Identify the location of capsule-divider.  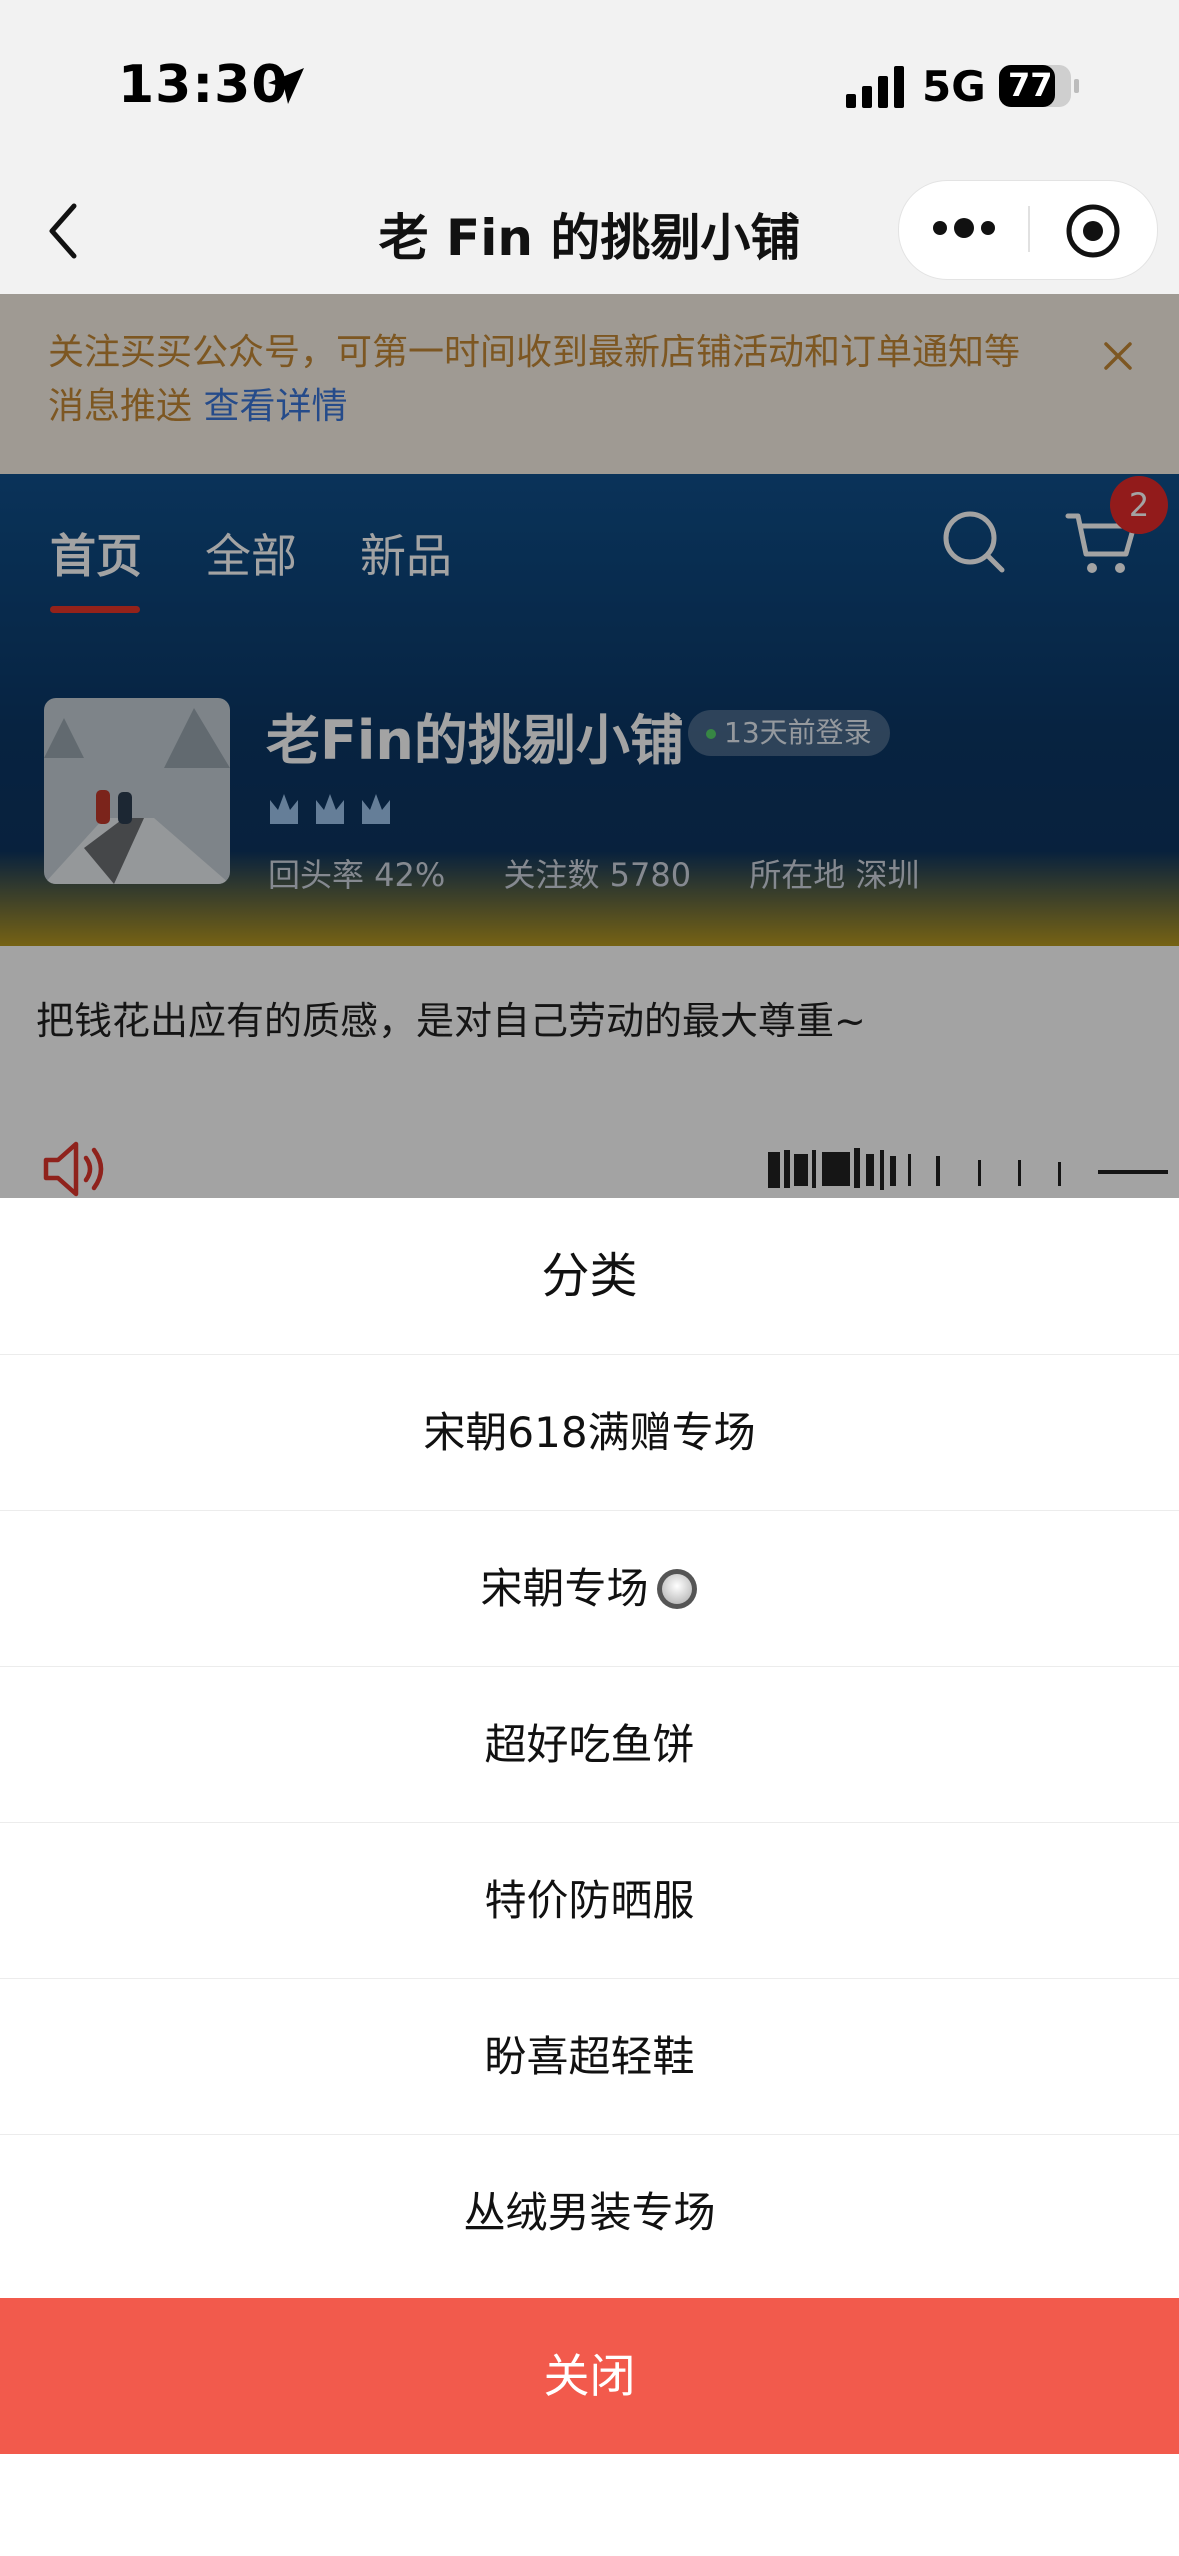
(1029, 229).